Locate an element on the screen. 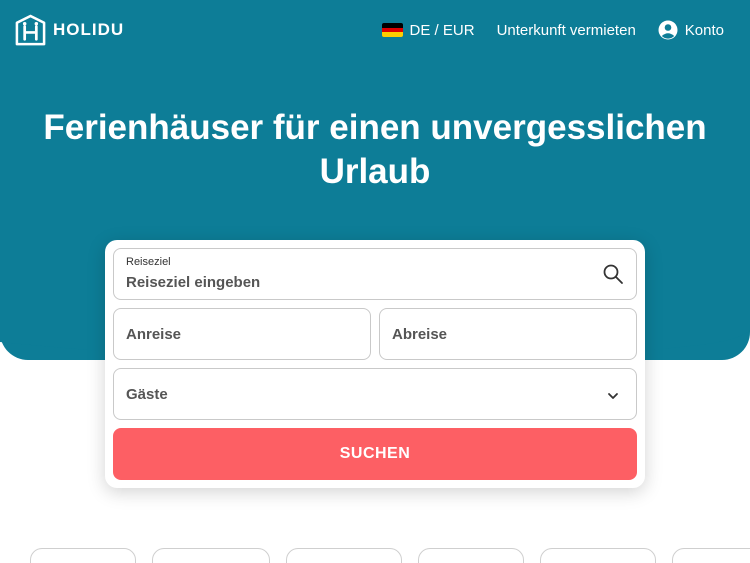  header-nav: DE / EUR Unterkunft vermieten Konto is located at coordinates (552, 30).